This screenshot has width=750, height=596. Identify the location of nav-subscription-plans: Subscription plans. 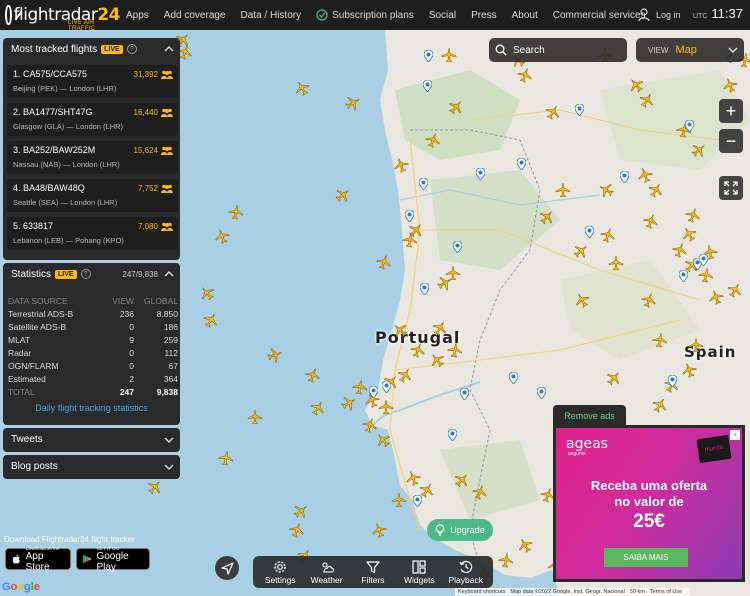
(365, 15).